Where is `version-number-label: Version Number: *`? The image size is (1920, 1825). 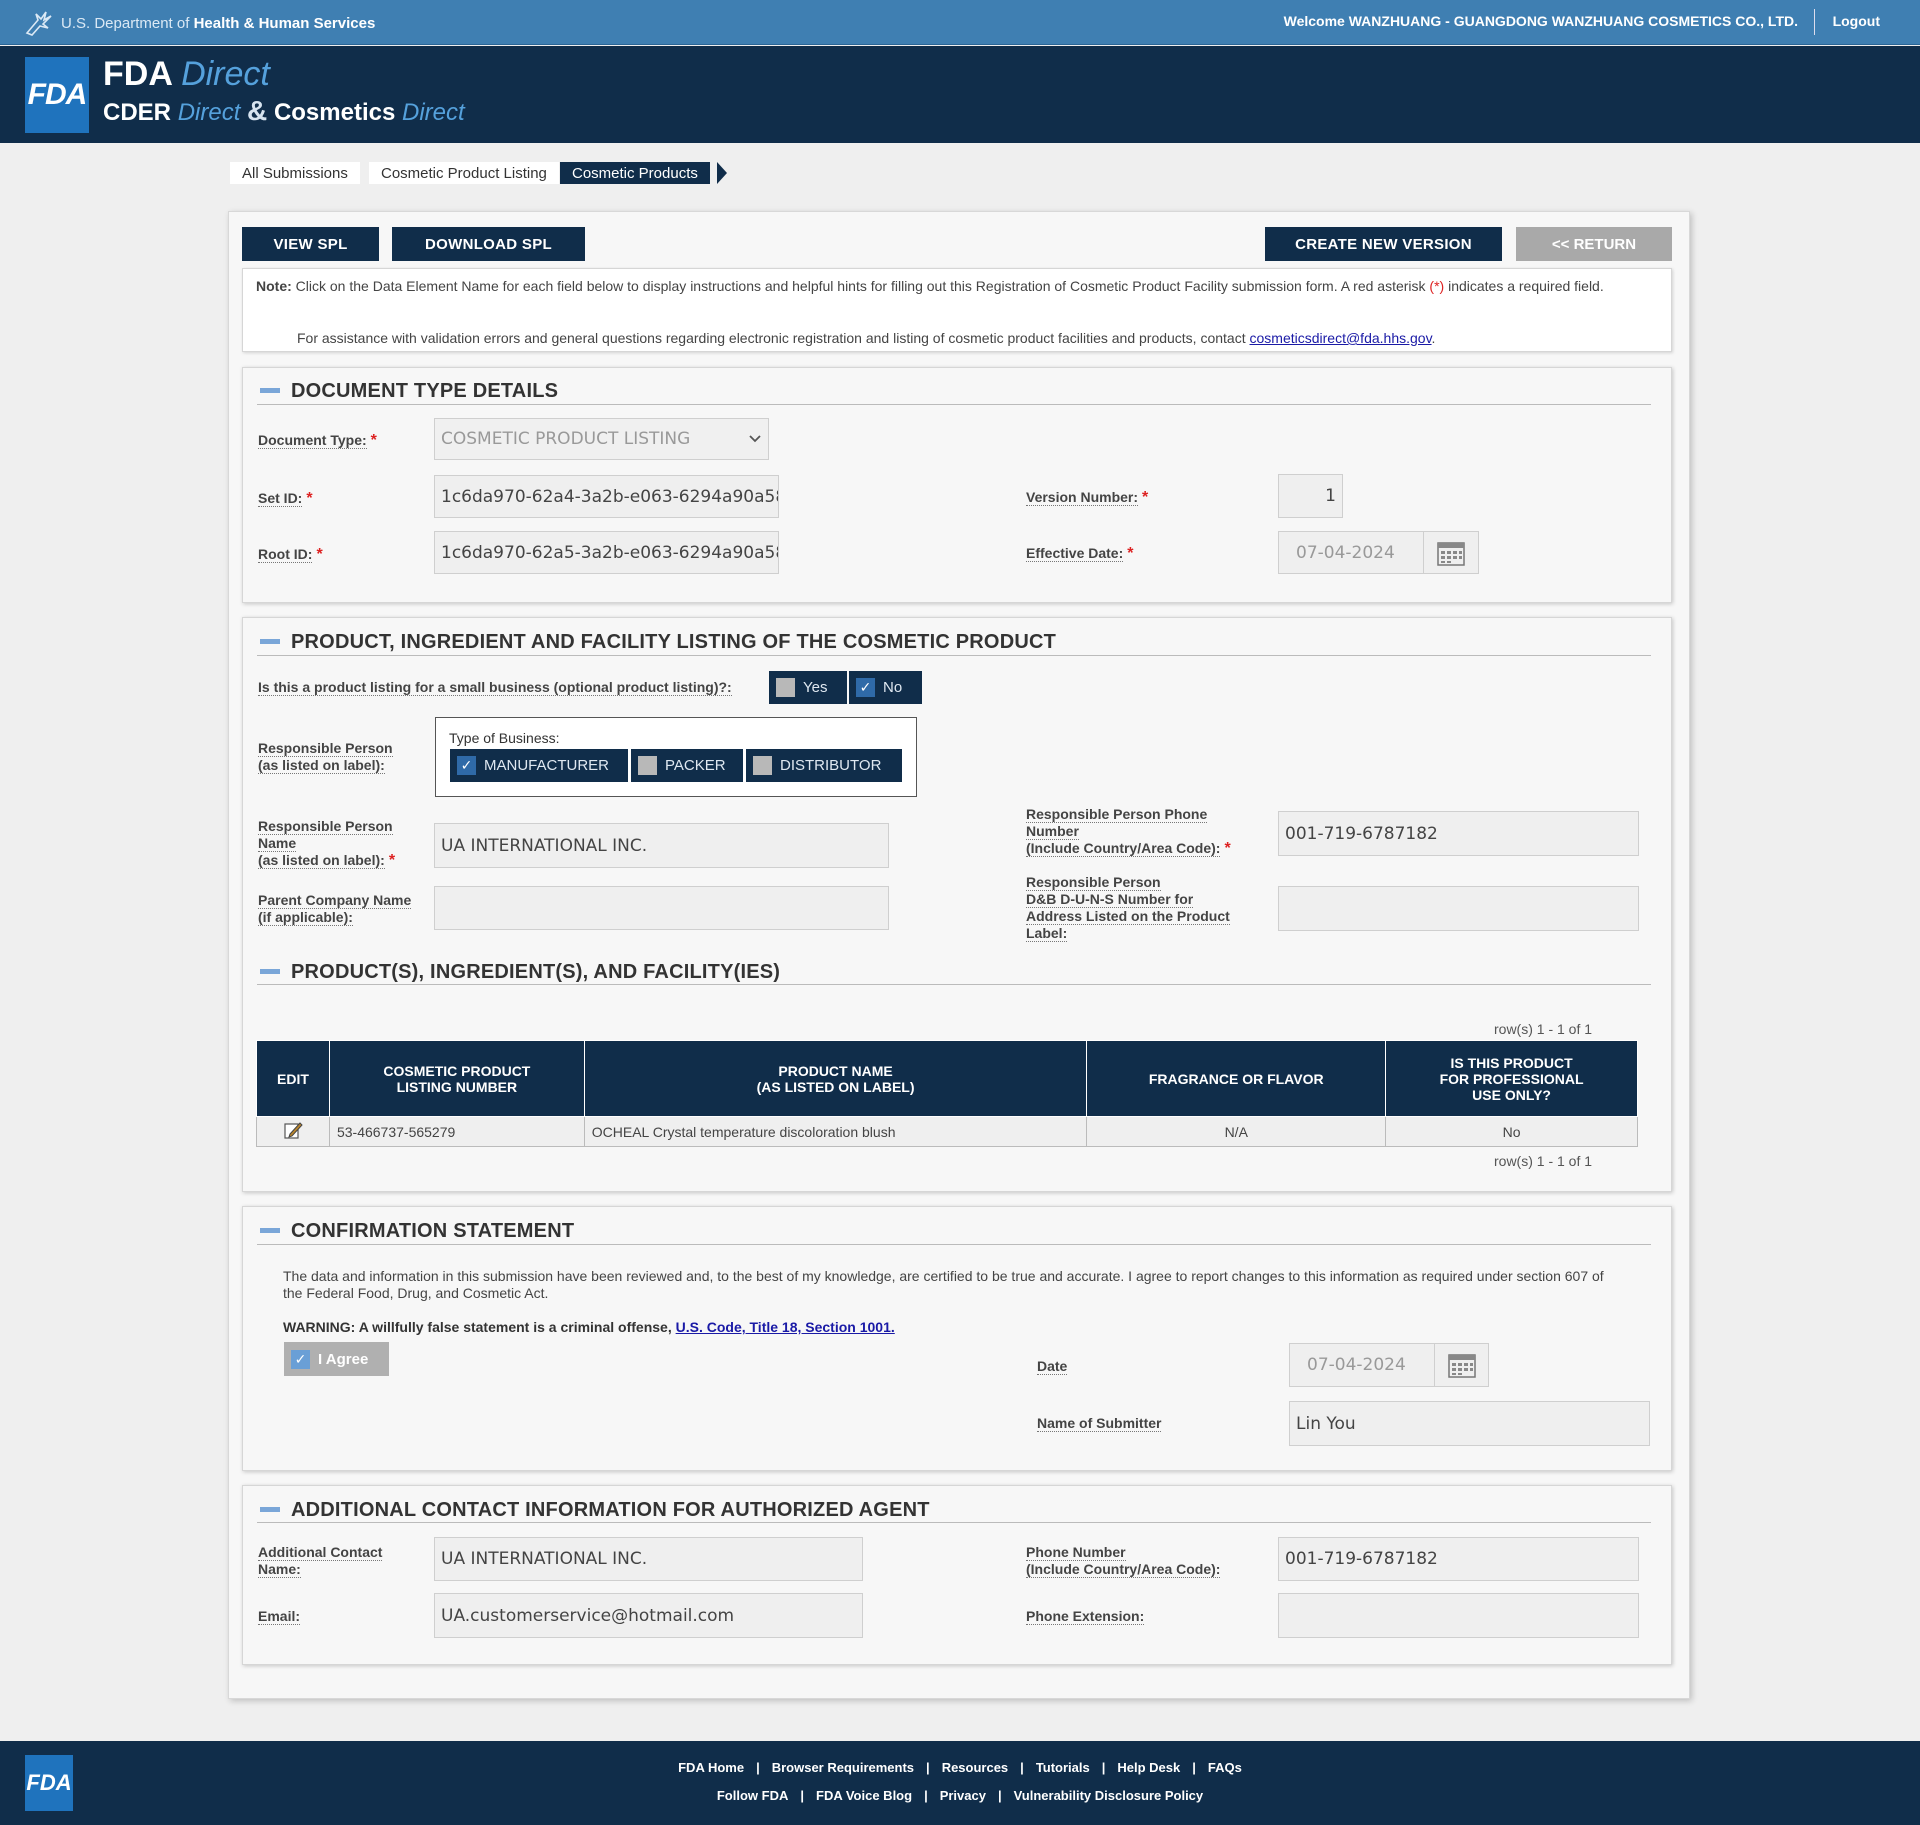 version-number-label: Version Number: * is located at coordinates (1087, 497).